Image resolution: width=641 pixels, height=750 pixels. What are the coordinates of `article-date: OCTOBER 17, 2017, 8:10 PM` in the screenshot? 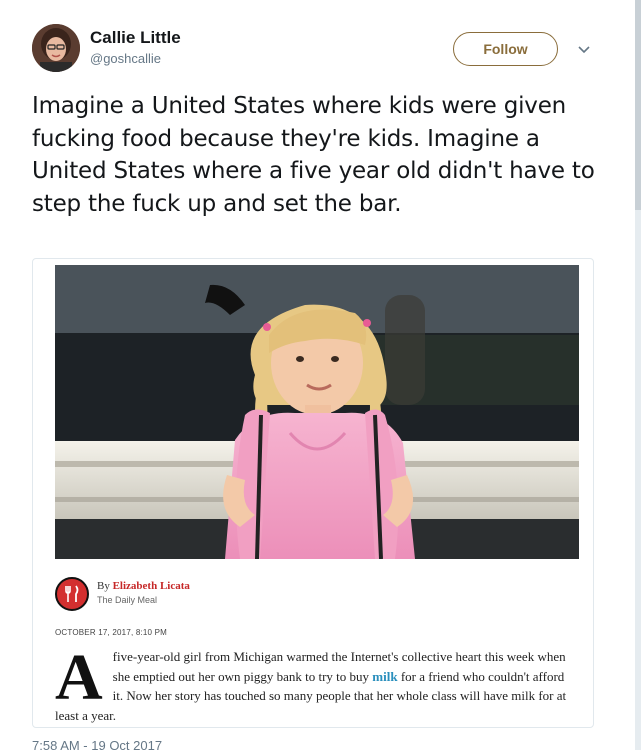 It's located at (111, 632).